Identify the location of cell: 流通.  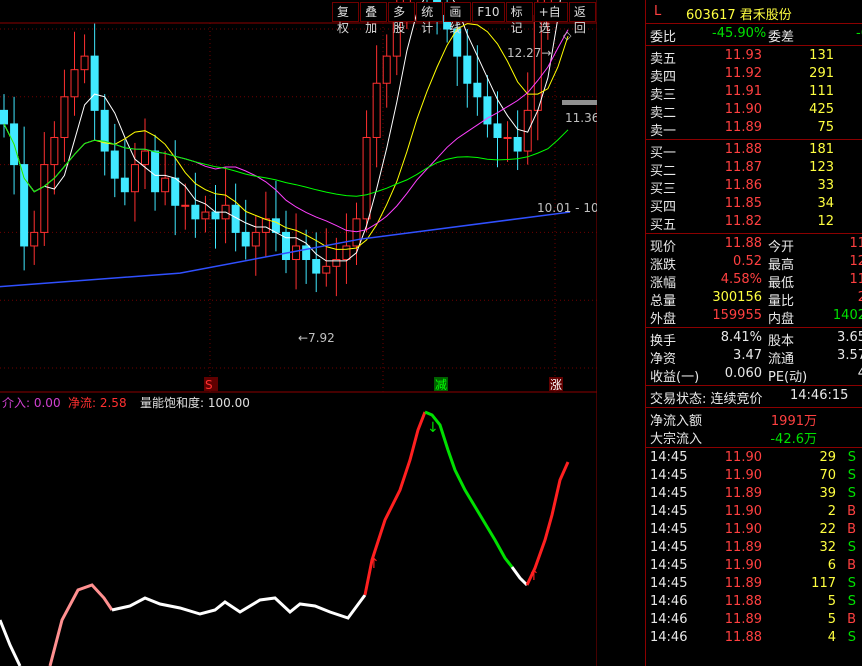
(781, 359).